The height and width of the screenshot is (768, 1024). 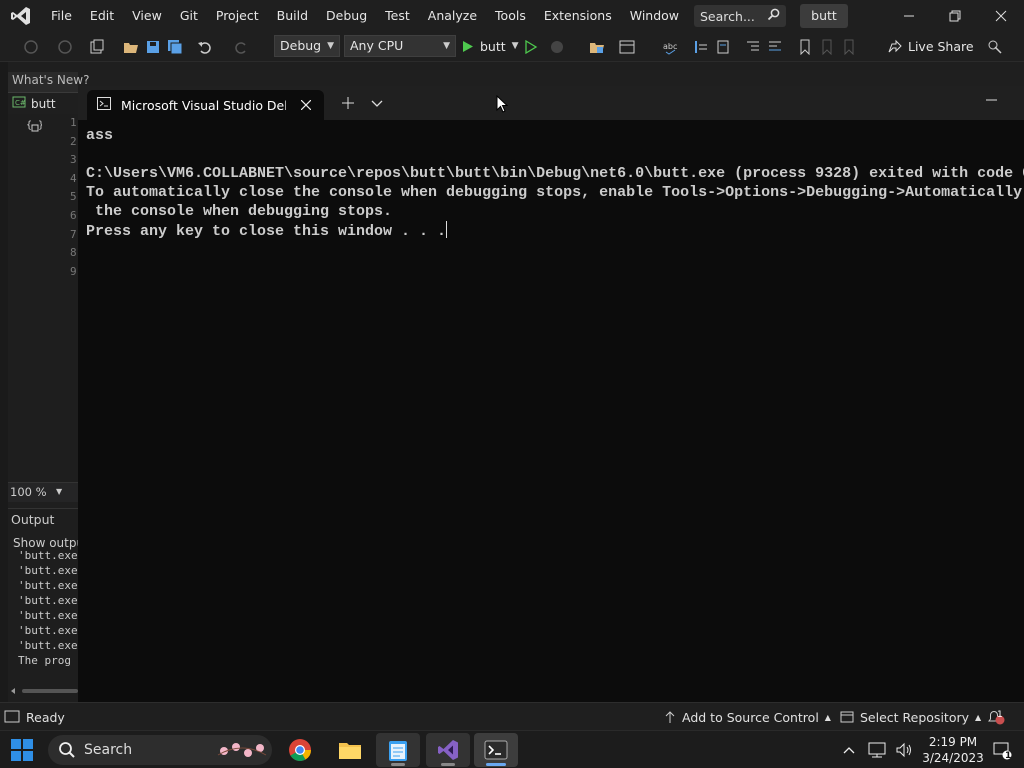 What do you see at coordinates (496, 750) in the screenshot?
I see `taskbar-terminal` at bounding box center [496, 750].